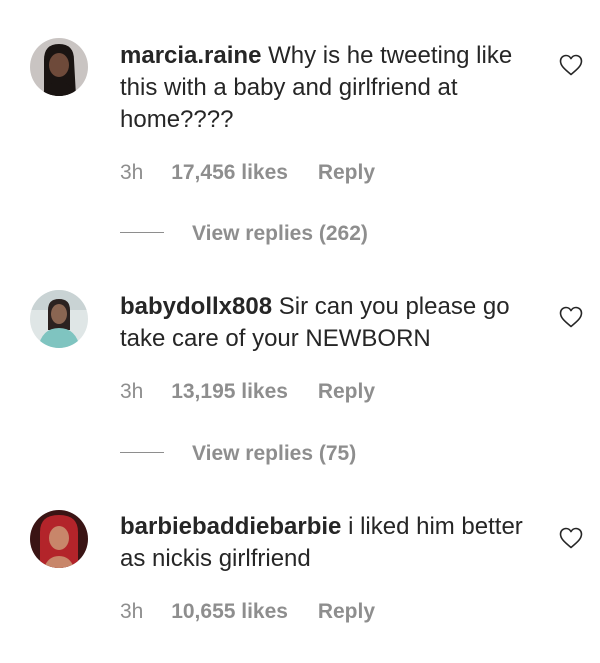 The width and height of the screenshot is (600, 663). I want to click on view-replies-button: View replies (262), so click(244, 234).